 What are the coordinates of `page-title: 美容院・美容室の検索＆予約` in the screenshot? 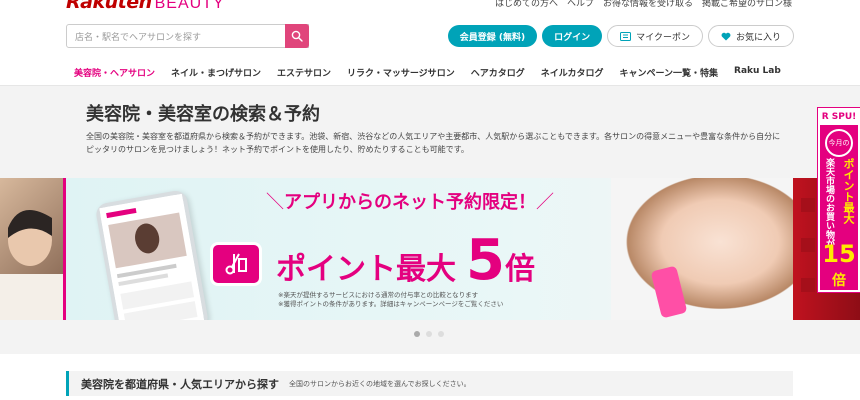 It's located at (203, 114).